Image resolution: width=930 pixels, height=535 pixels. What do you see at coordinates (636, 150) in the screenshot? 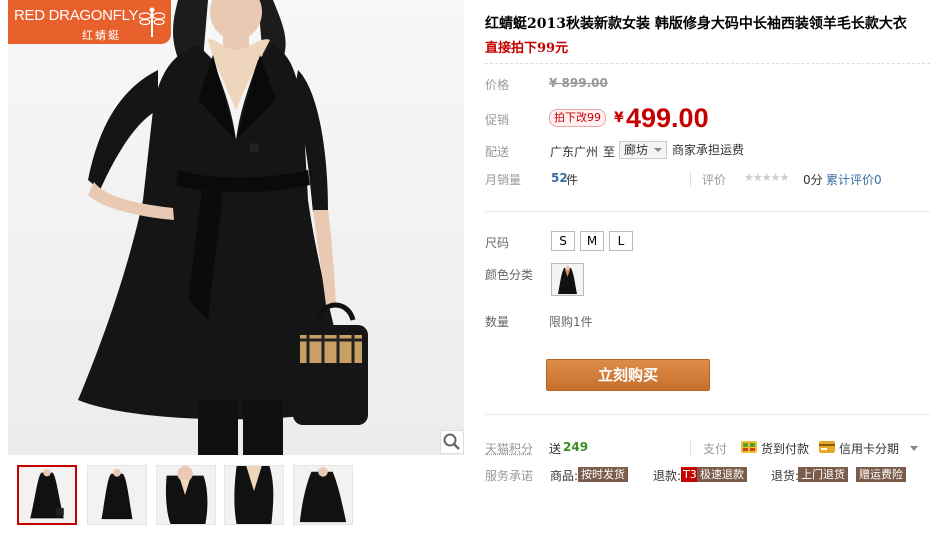
I see `destination-value: 廊坊` at bounding box center [636, 150].